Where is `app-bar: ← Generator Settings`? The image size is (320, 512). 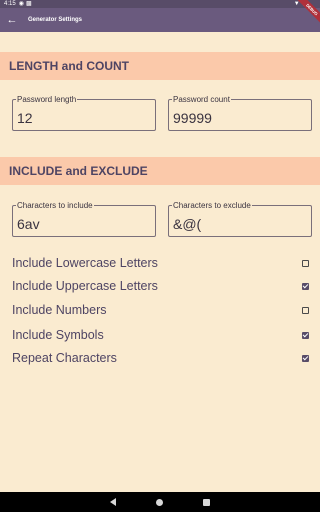
app-bar: ← Generator Settings is located at coordinates (160, 20).